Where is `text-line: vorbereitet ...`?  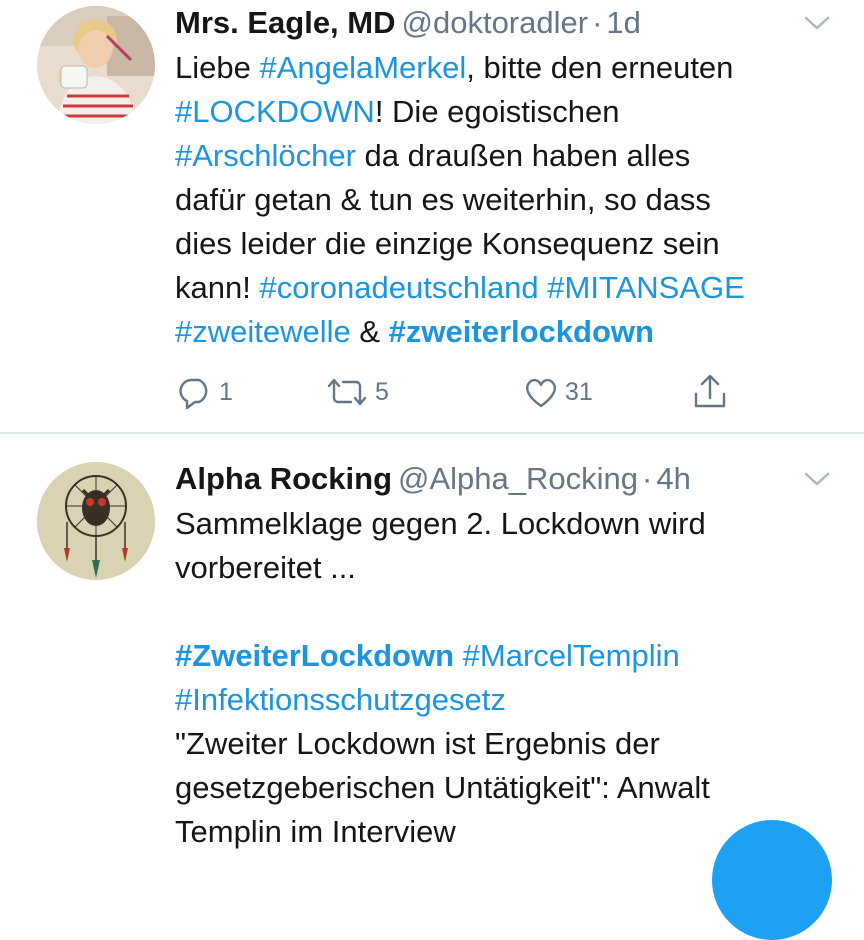 text-line: vorbereitet ... is located at coordinates (265, 567).